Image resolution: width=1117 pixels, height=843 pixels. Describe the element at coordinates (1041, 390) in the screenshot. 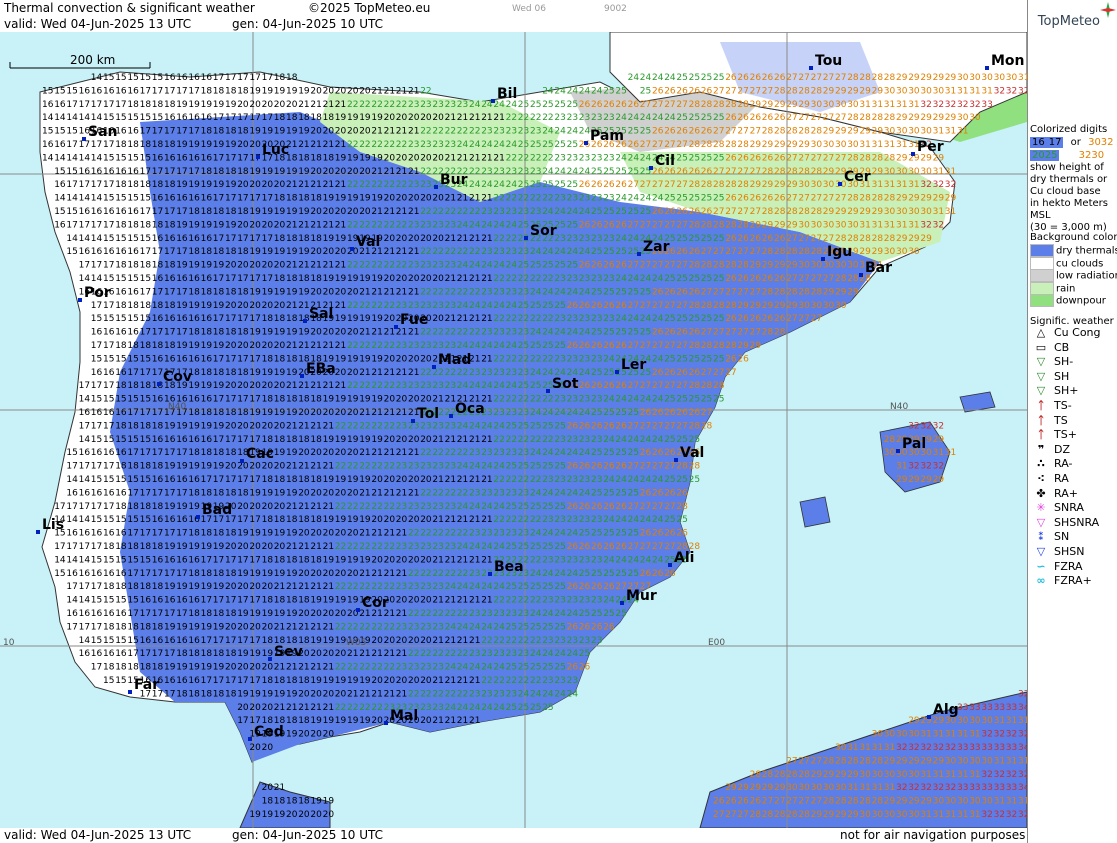

I see `wx-symbol-icon: ▽` at that location.